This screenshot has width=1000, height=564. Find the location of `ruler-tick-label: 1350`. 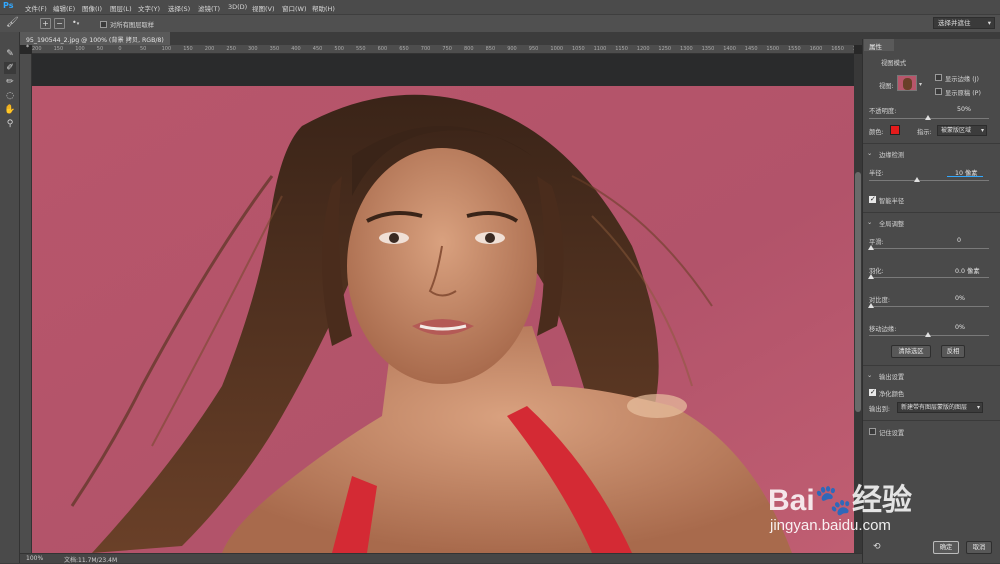

ruler-tick-label: 1350 is located at coordinates (708, 49).